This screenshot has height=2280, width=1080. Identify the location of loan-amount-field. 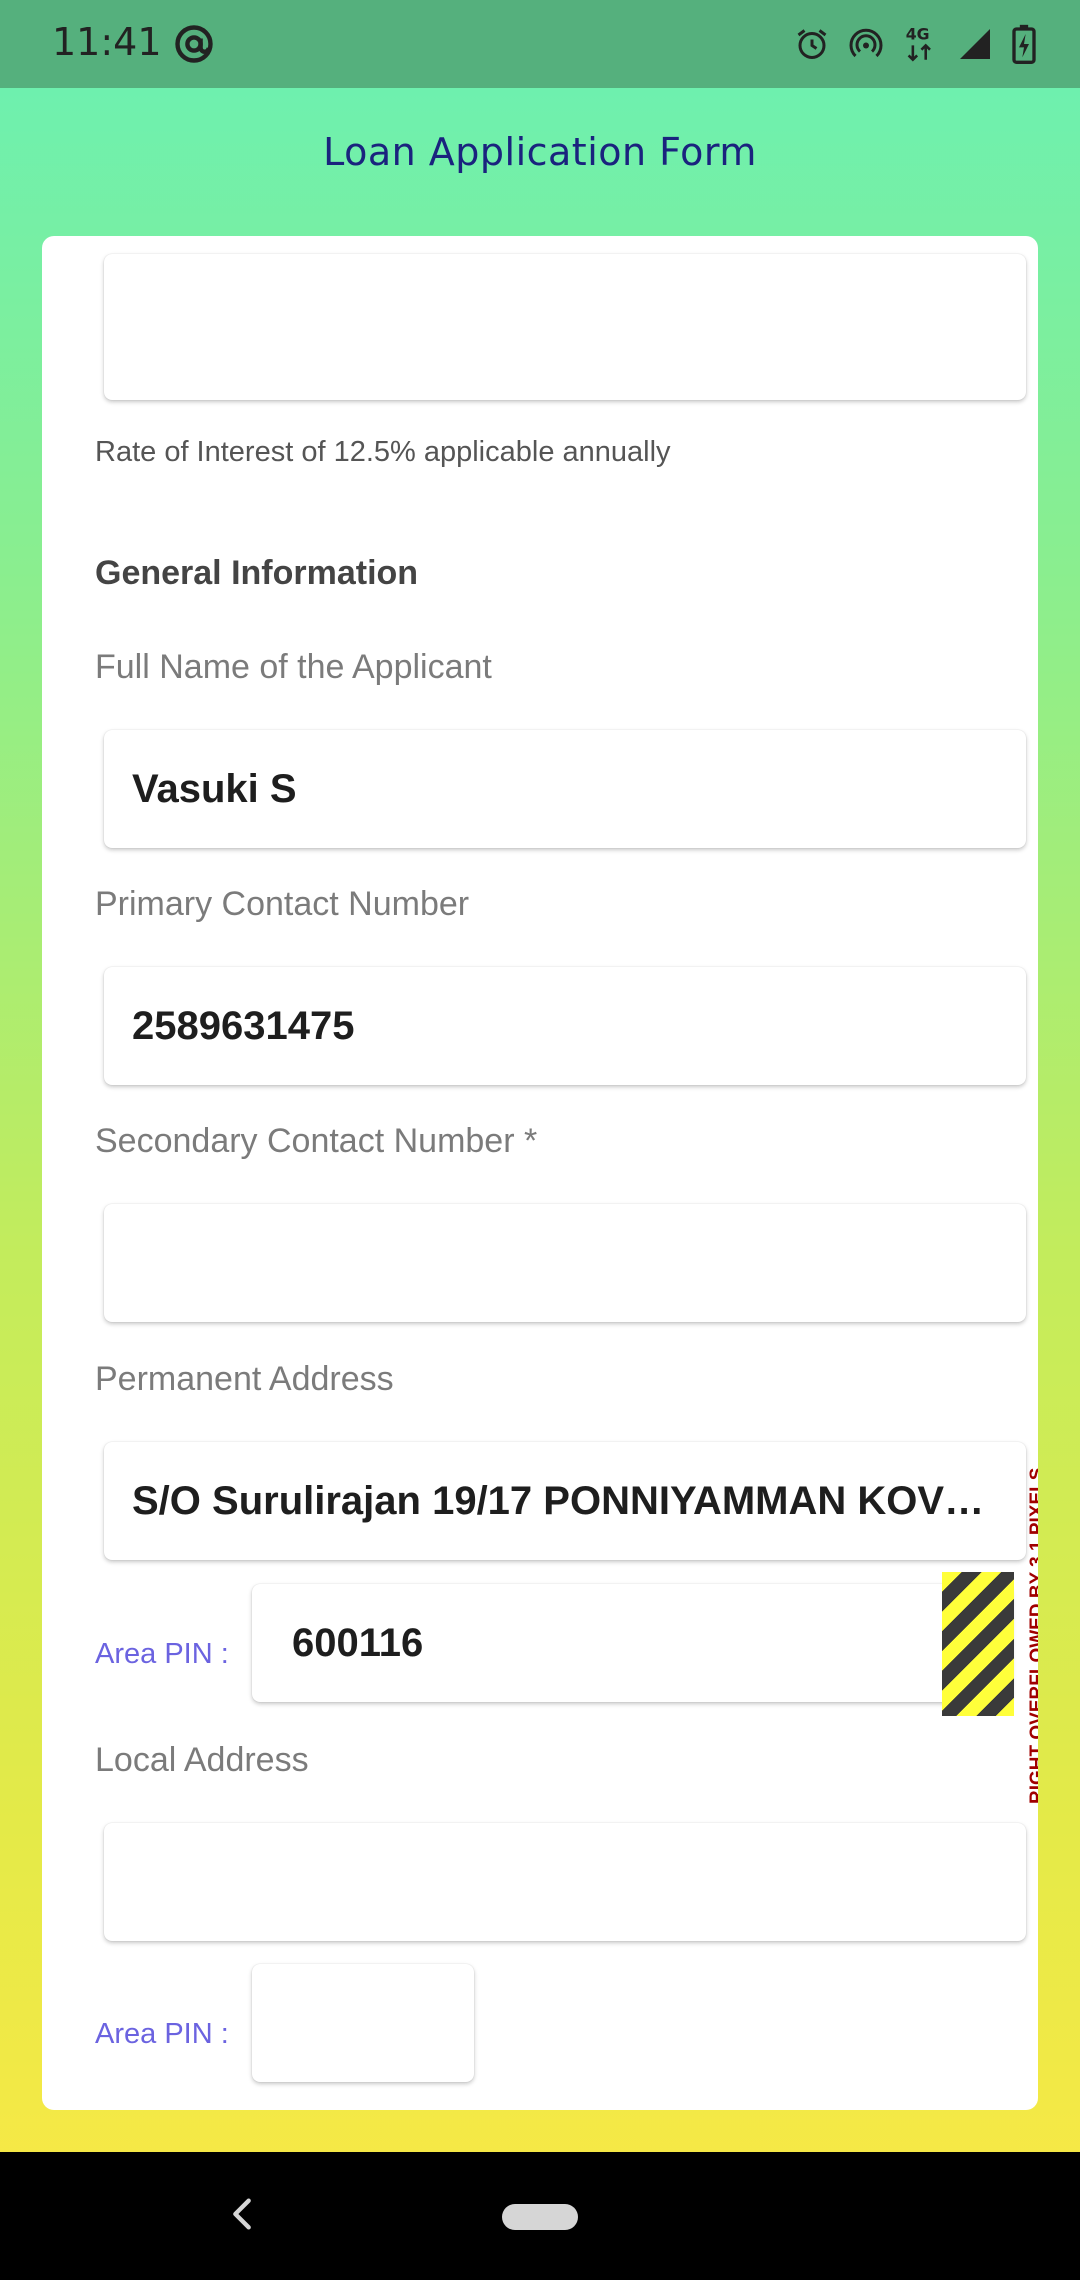
(565, 327).